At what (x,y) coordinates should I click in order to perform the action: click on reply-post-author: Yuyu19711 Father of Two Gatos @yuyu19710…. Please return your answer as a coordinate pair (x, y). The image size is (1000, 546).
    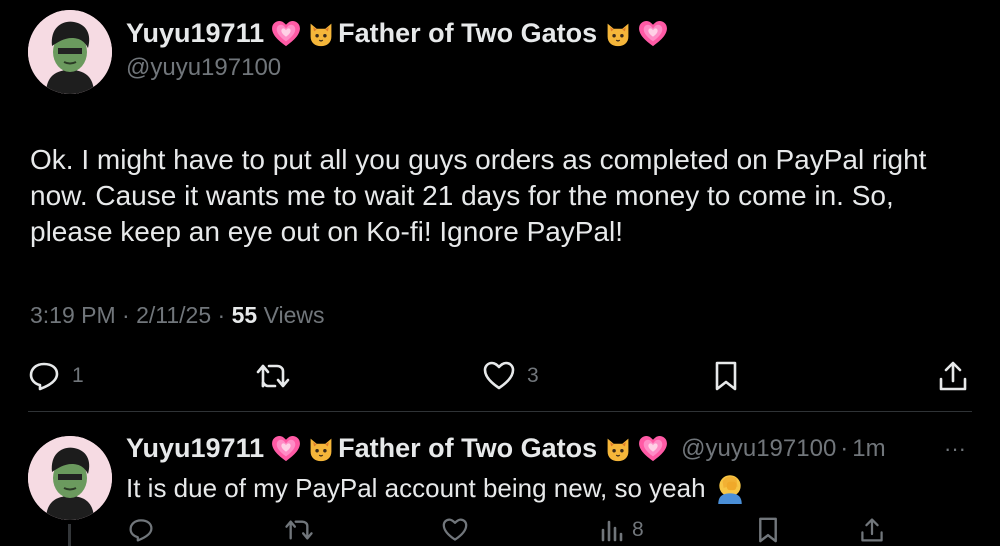
    Looking at the image, I should click on (506, 448).